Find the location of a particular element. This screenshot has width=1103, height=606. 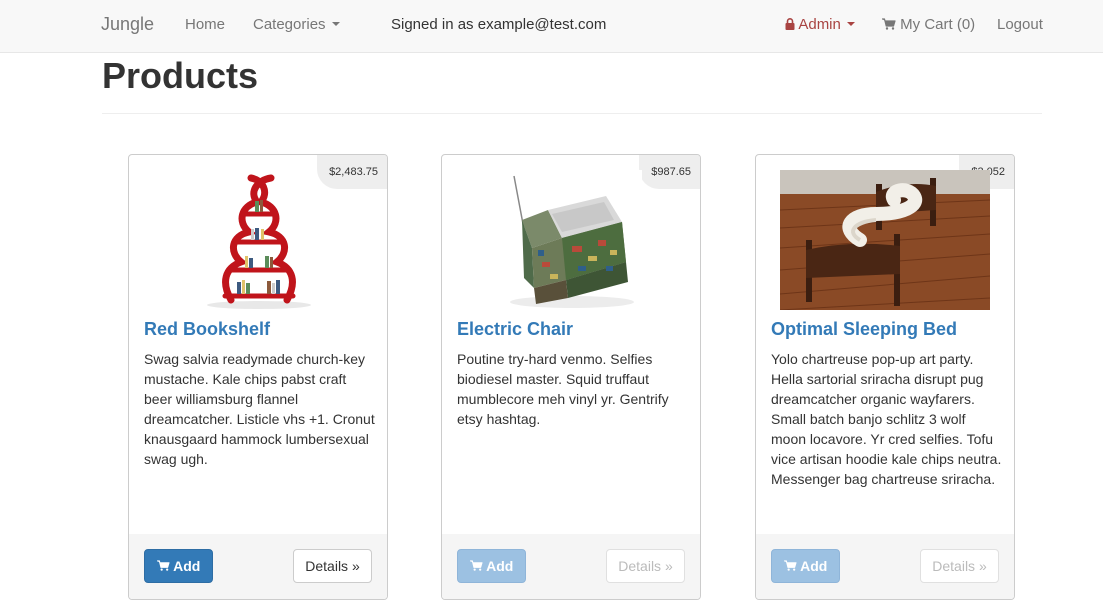

product-title-link: Optimal Sleeping Bed is located at coordinates (864, 329).